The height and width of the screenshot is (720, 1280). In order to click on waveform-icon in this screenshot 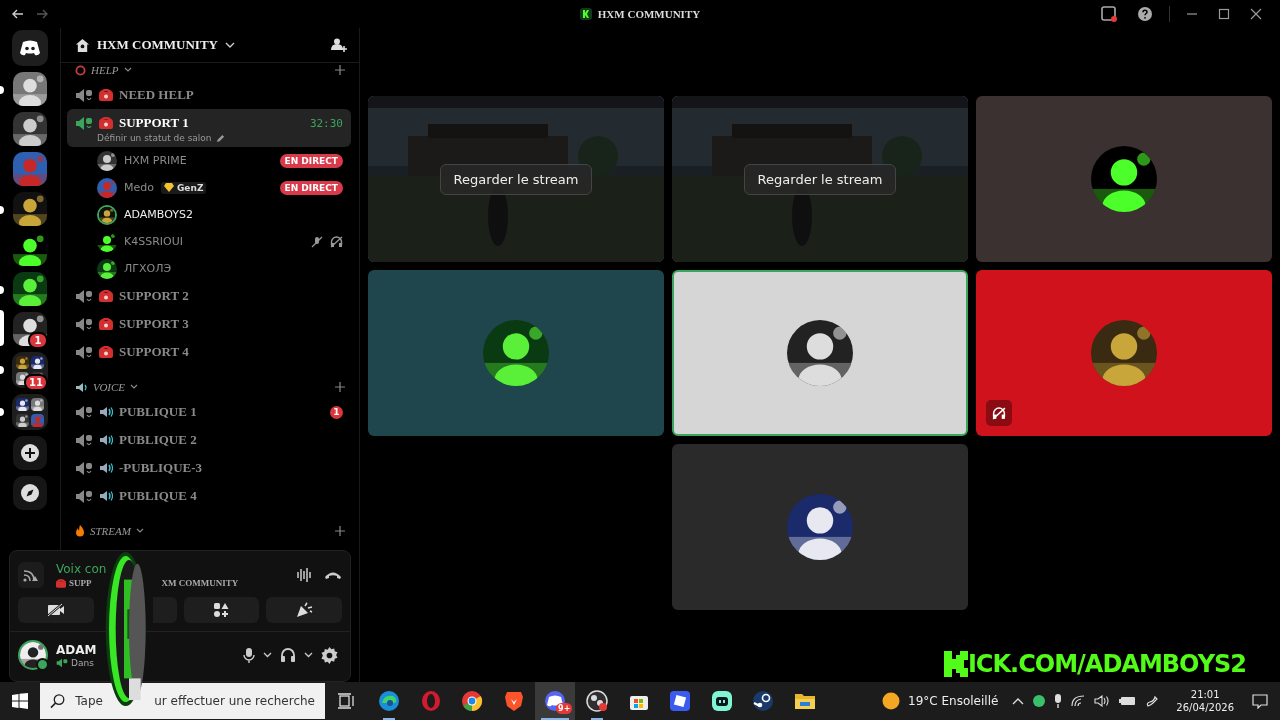, I will do `click(304, 575)`.